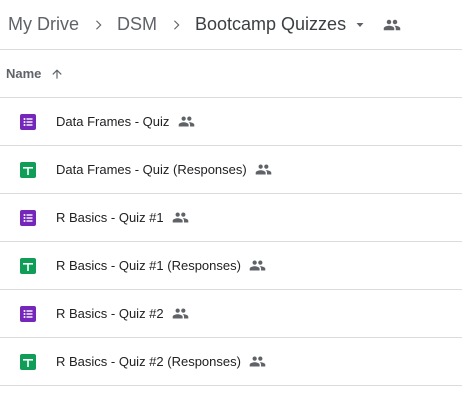 This screenshot has height=419, width=462. Describe the element at coordinates (110, 313) in the screenshot. I see `file-name: R Basics - Quiz #2` at that location.